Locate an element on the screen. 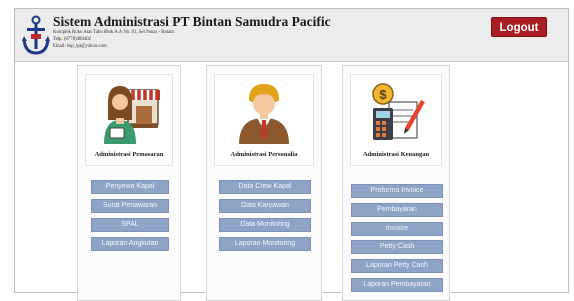 The image size is (574, 301). company-email: Email: bsp_tpt@yahoo.com is located at coordinates (80, 46).